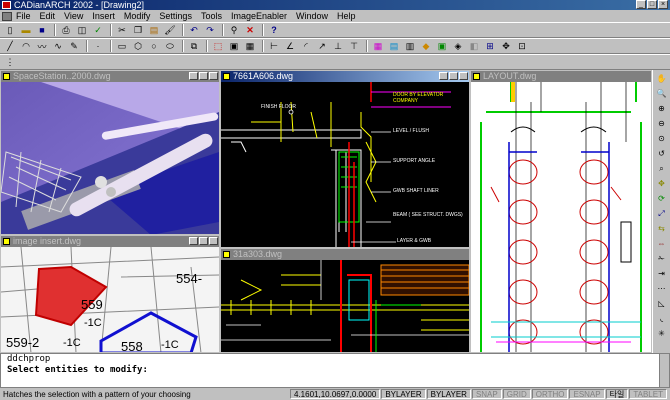 This screenshot has width=670, height=400. What do you see at coordinates (170, 30) in the screenshot?
I see `match-properties-icon: 🖌` at bounding box center [170, 30].